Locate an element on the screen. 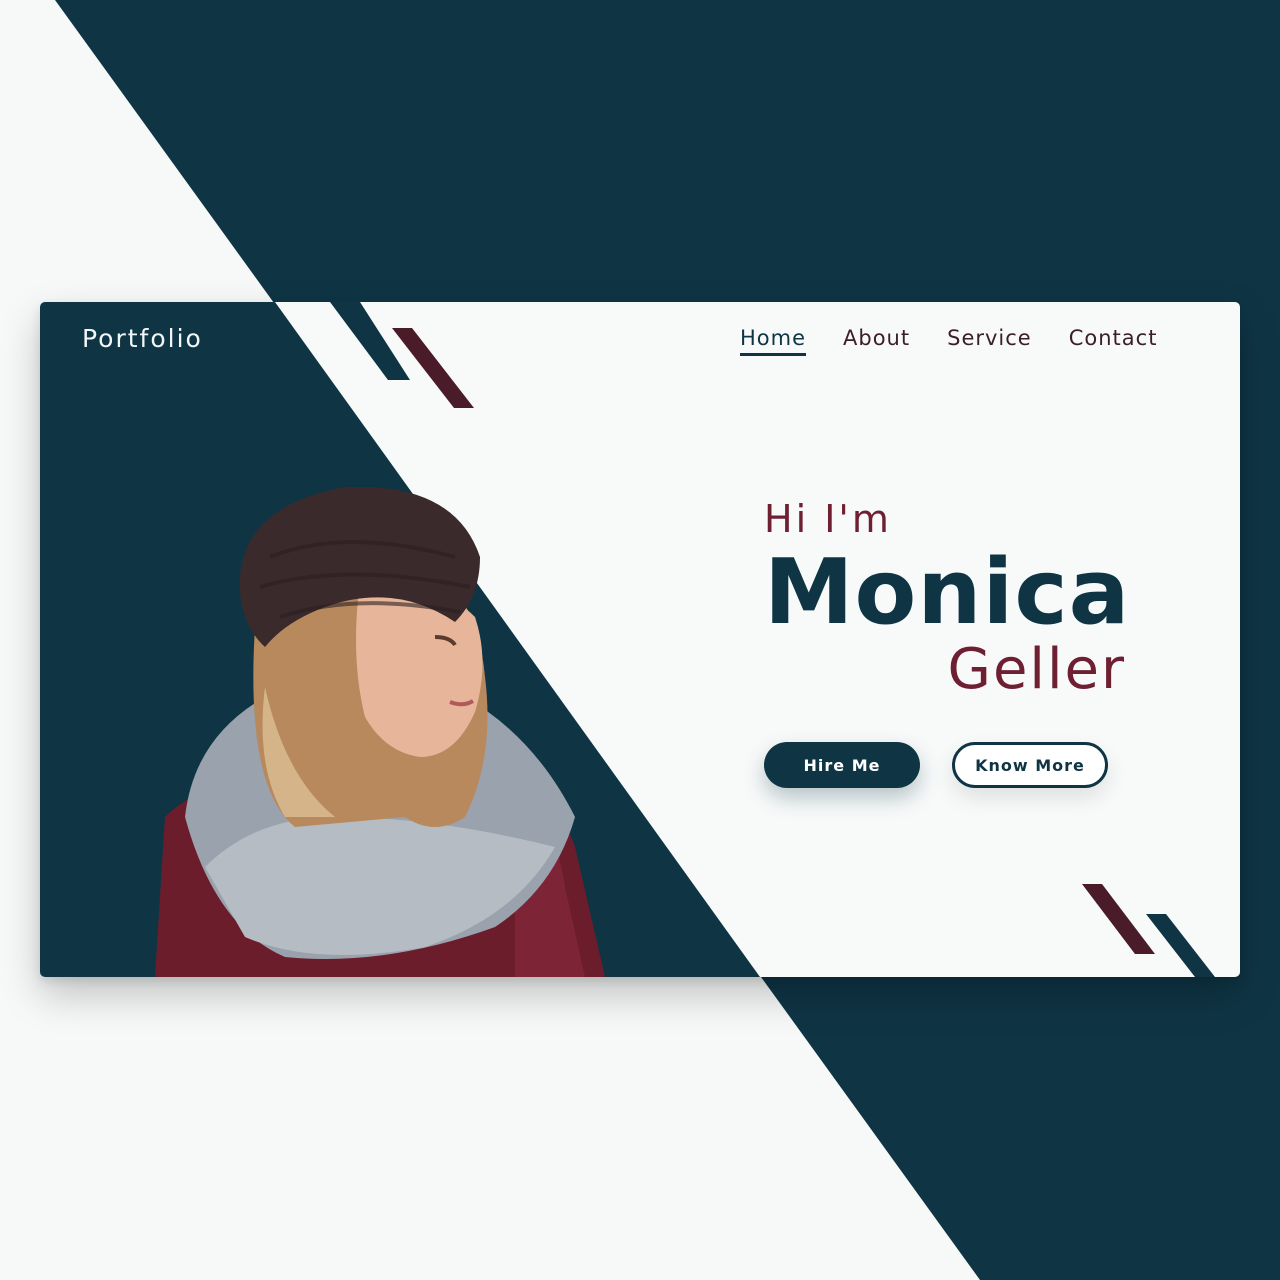 Image resolution: width=1280 pixels, height=1280 pixels. nav-item-contact: Contact is located at coordinates (1113, 341).